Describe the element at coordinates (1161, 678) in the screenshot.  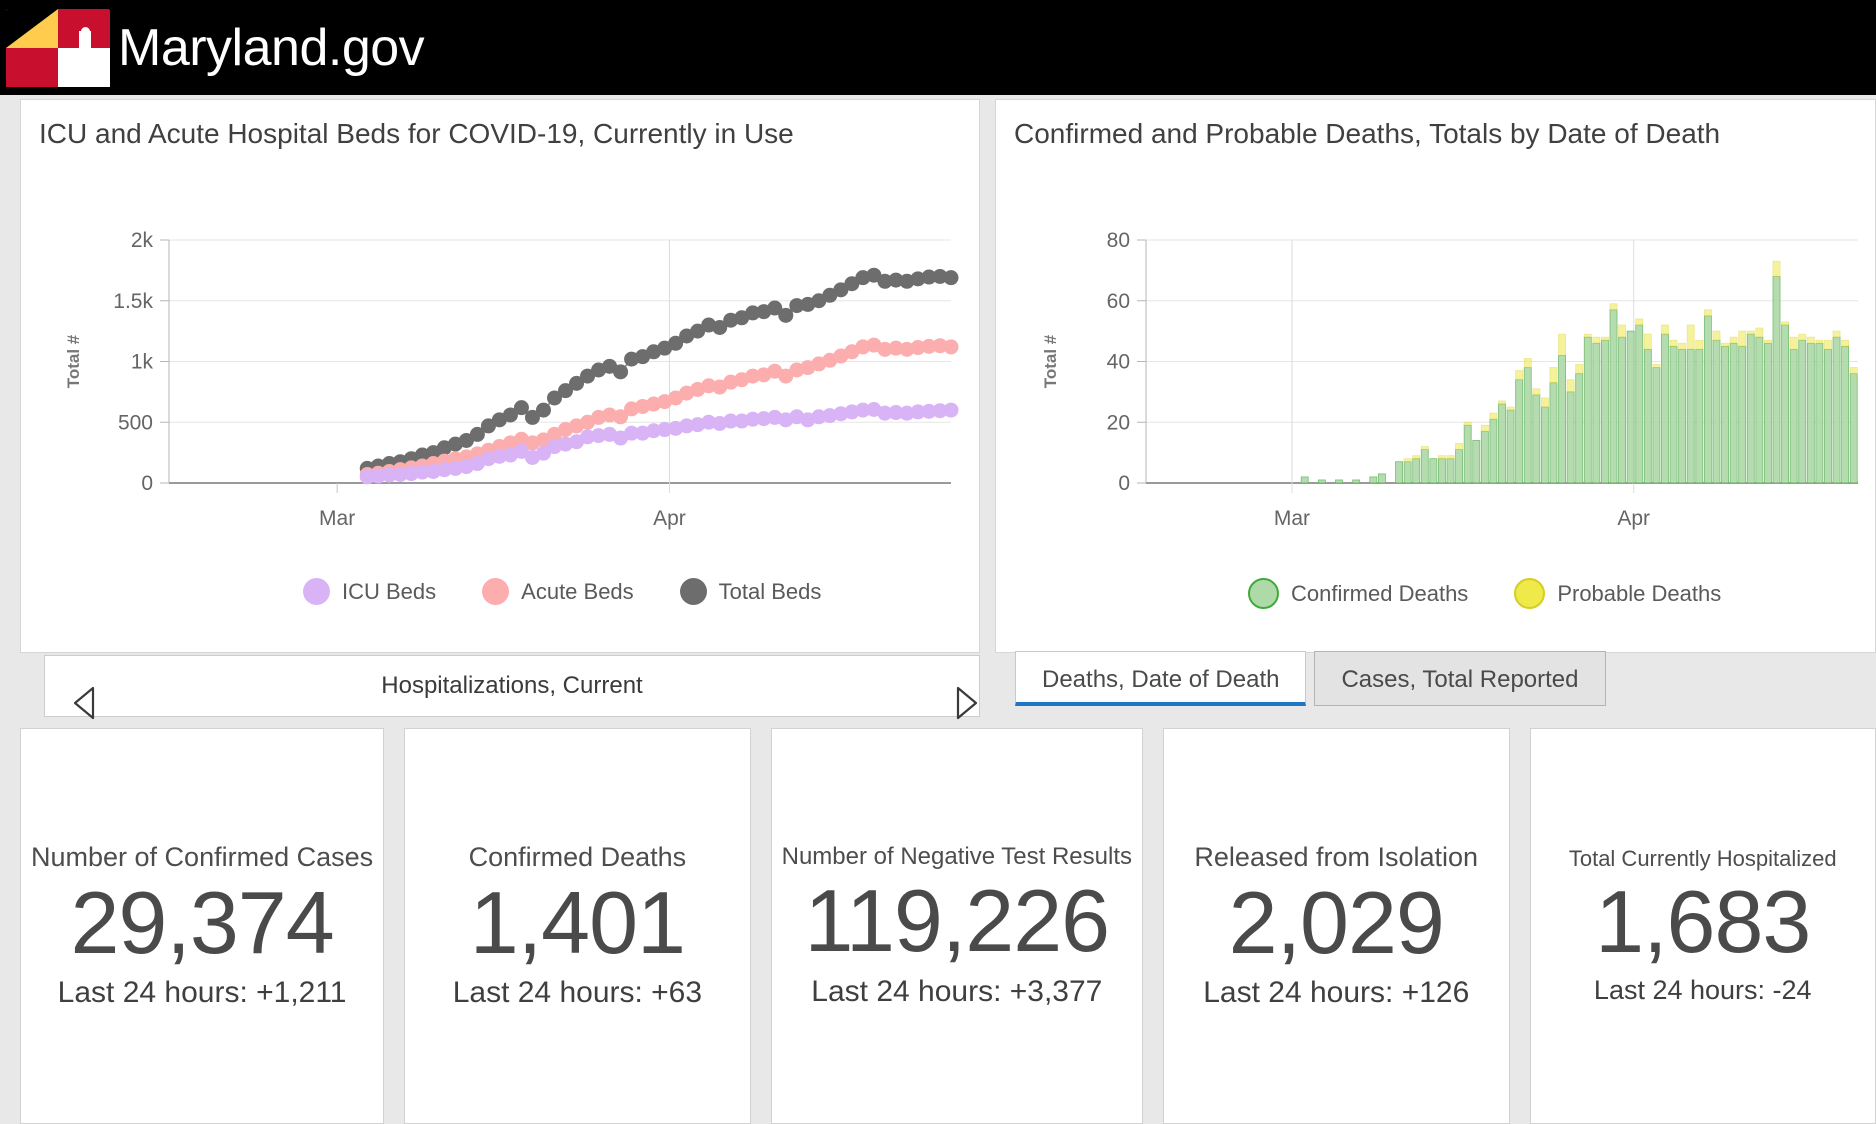
I see `tab-deaths-date-of-death: Deaths, Date of Death` at that location.